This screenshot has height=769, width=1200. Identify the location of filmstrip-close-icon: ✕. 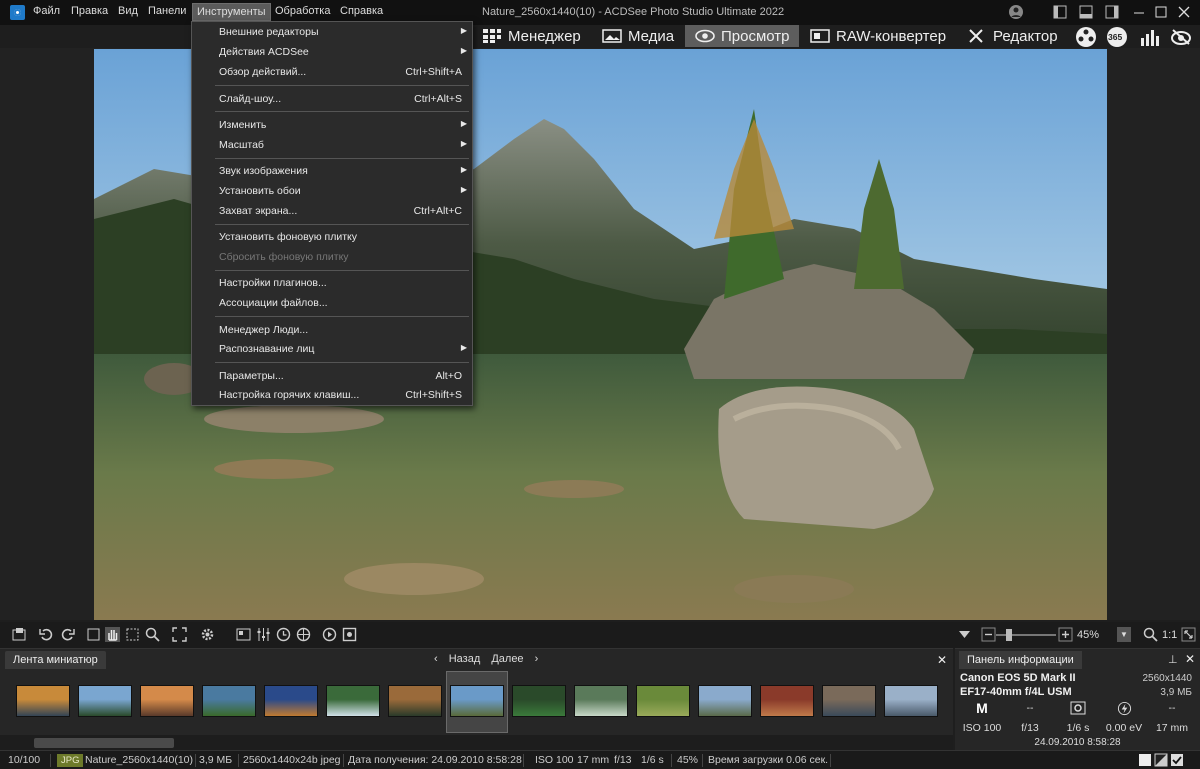
(942, 660).